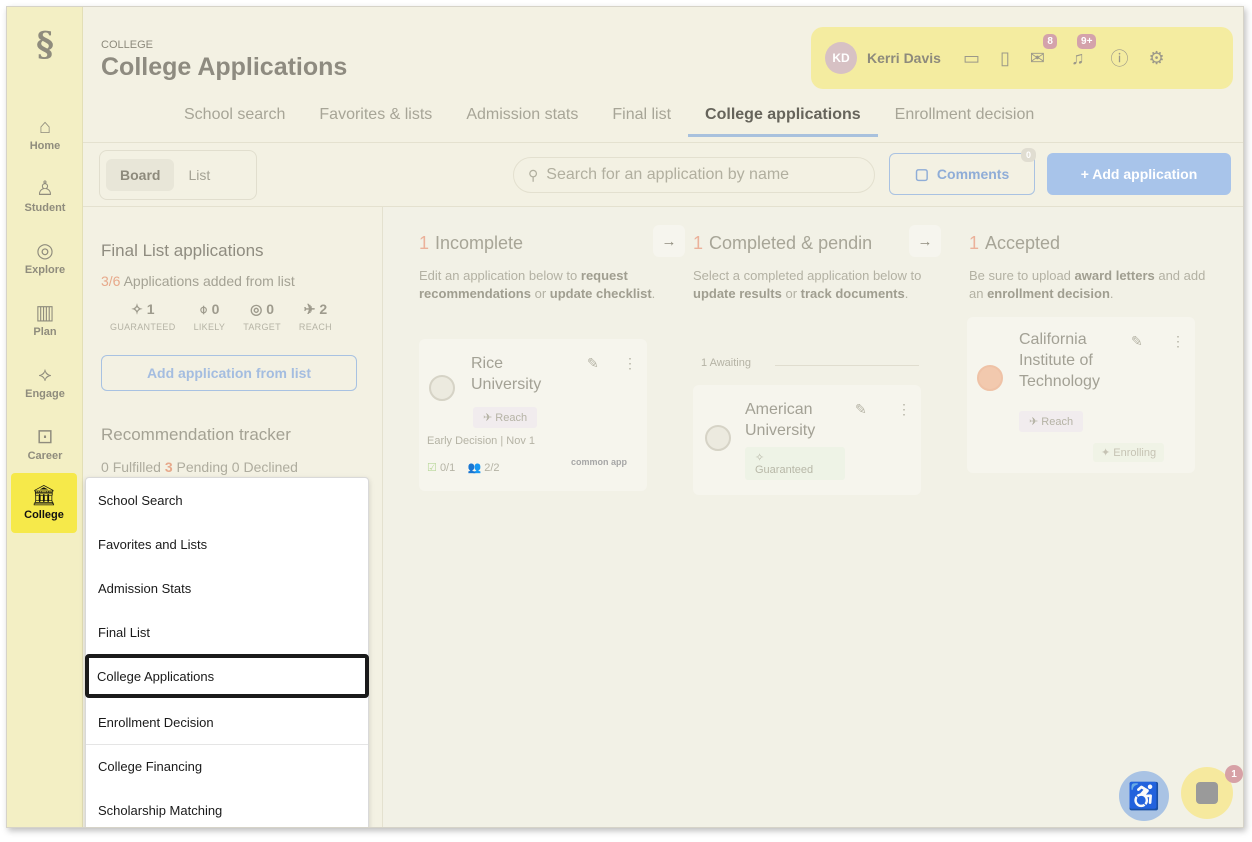 The height and width of the screenshot is (842, 1252). What do you see at coordinates (1129, 452) in the screenshot?
I see `enrolling-status: ✦ Enrolling` at bounding box center [1129, 452].